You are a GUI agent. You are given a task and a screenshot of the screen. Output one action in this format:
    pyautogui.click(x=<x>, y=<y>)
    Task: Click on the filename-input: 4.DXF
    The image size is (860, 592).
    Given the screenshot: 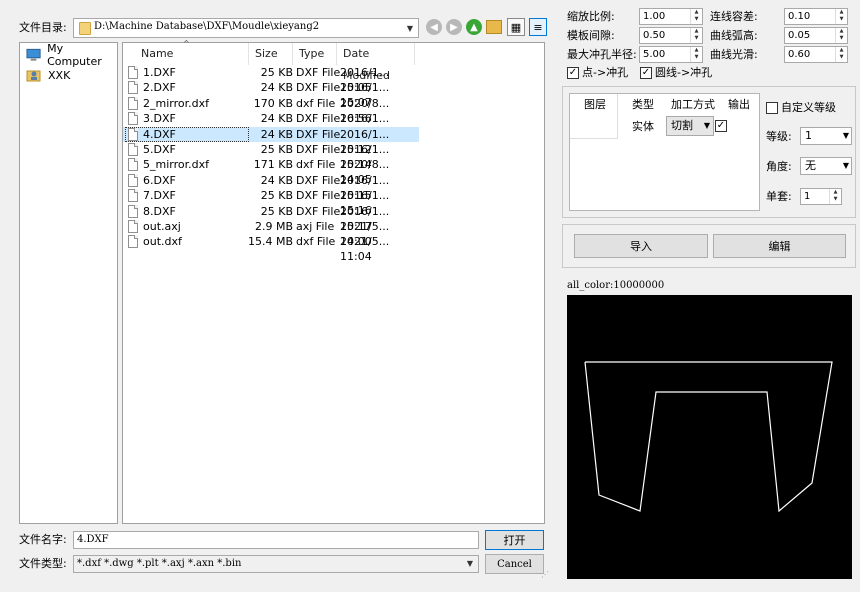 What is the action you would take?
    pyautogui.click(x=276, y=540)
    